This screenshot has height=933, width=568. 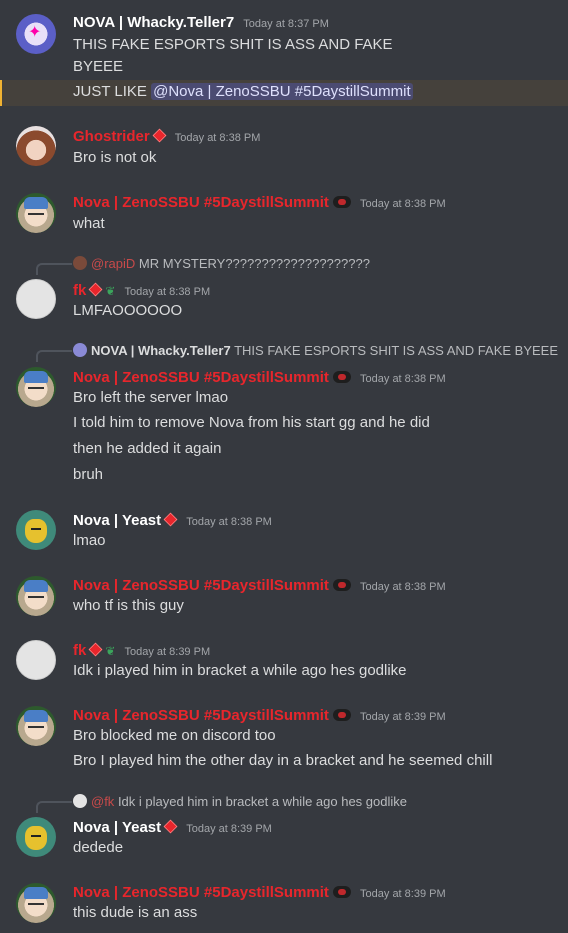 I want to click on message-line: Bro blocked me on discord too, so click(x=174, y=735).